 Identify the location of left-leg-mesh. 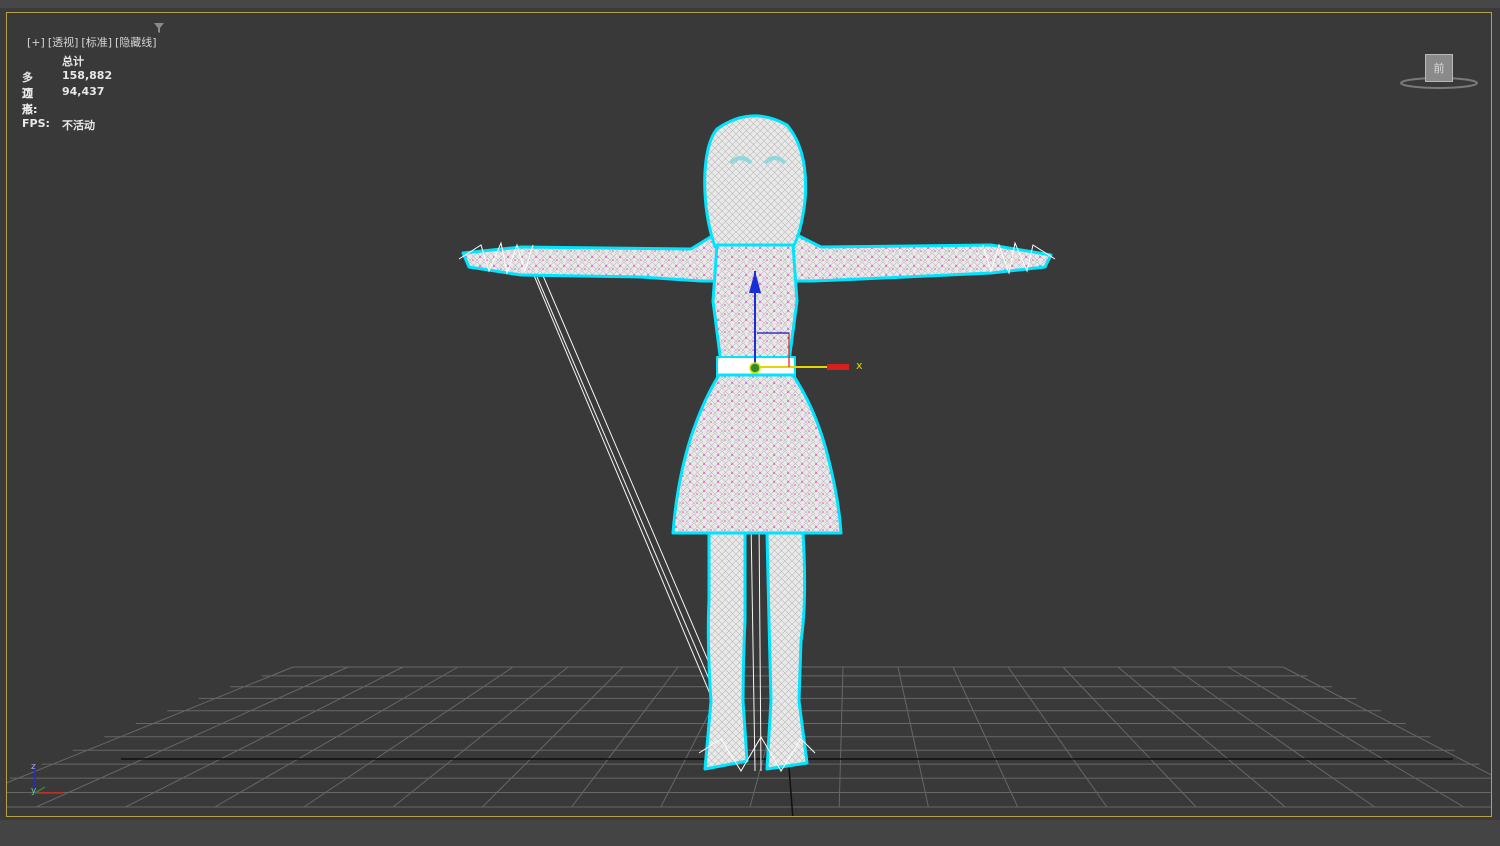
(726, 651).